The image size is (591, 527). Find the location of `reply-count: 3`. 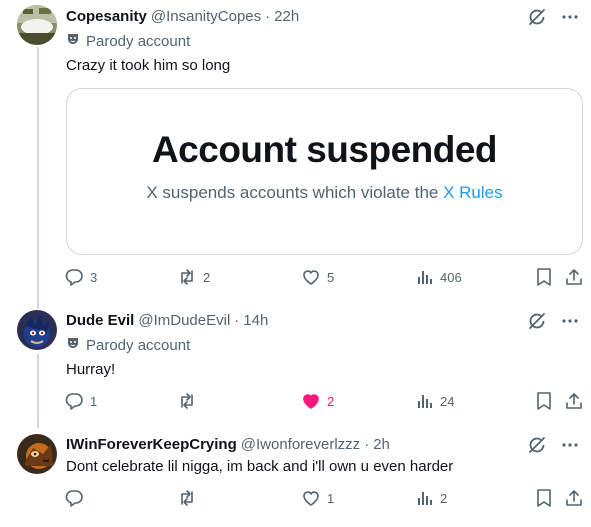

reply-count: 3 is located at coordinates (94, 277).